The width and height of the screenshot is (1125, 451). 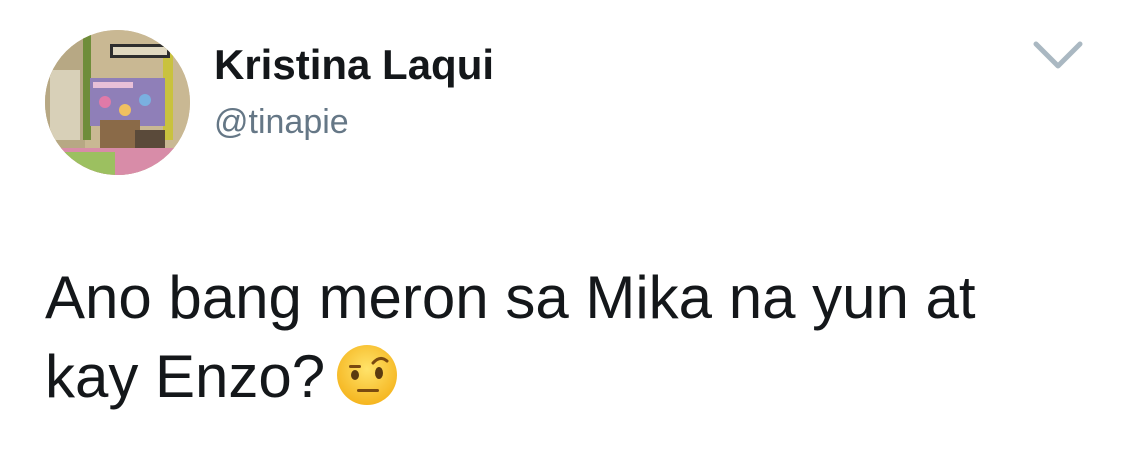 What do you see at coordinates (510, 297) in the screenshot?
I see `tweet-text-line-1: Ano bang meron sa Mika na yun at` at bounding box center [510, 297].